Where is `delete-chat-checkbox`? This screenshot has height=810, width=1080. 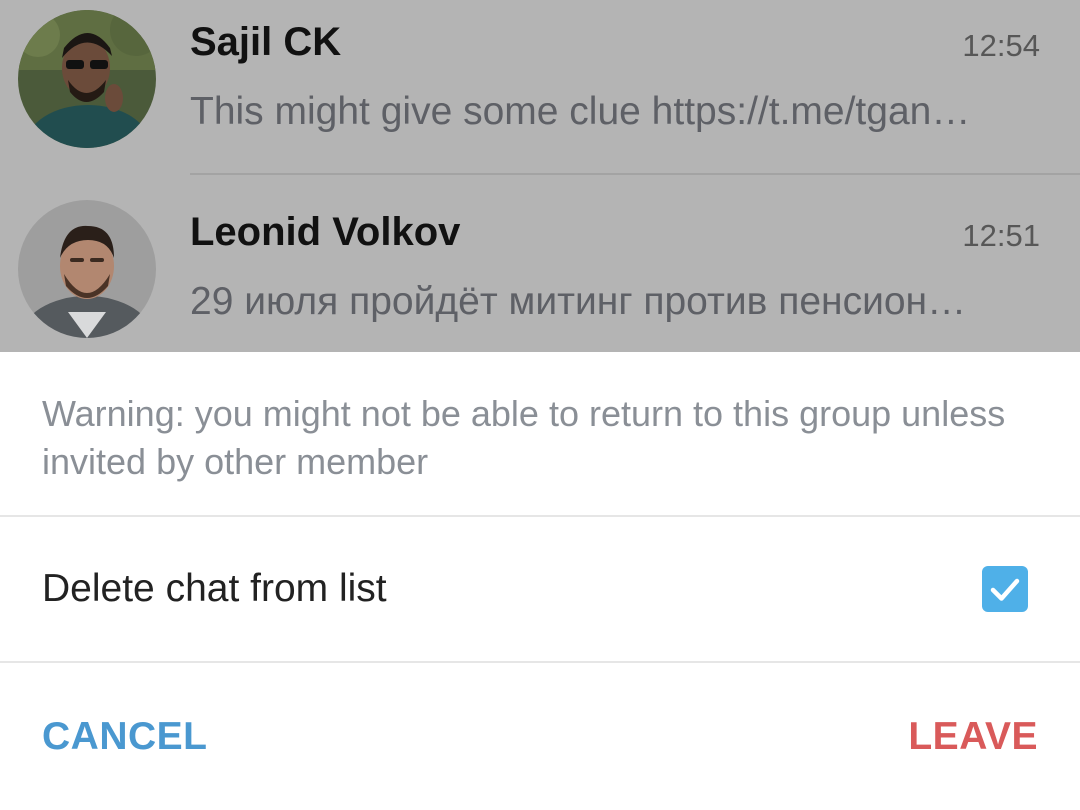
delete-chat-checkbox is located at coordinates (1005, 589).